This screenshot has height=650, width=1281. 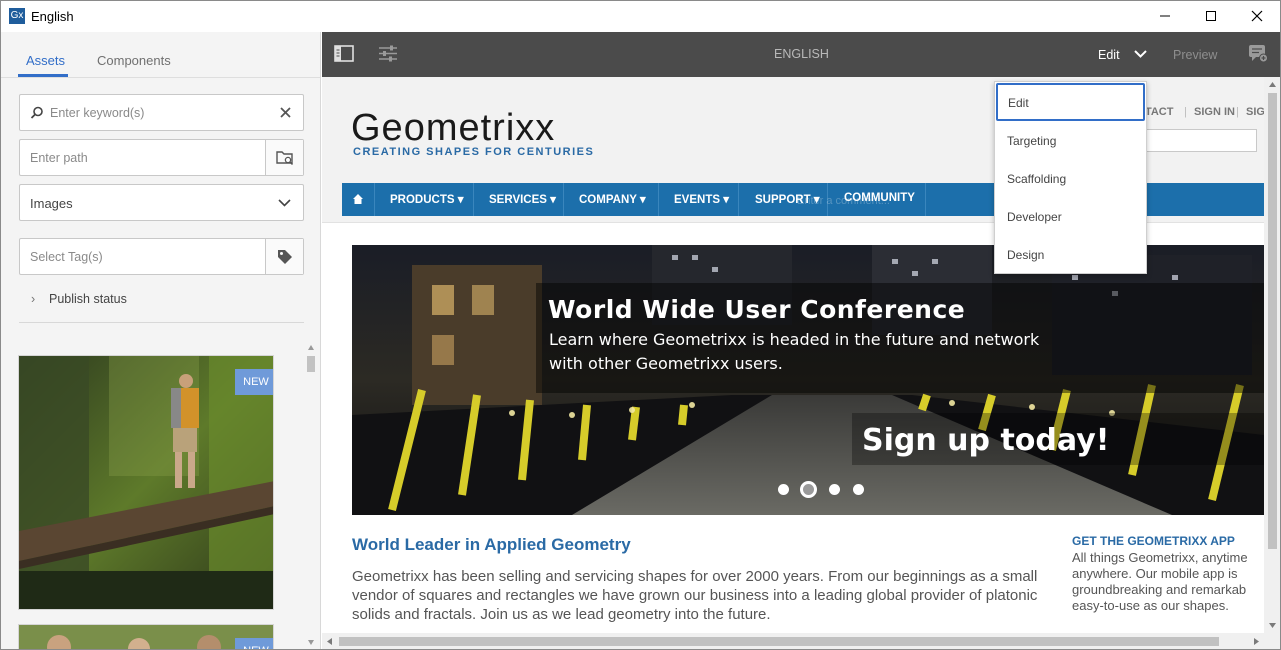 I want to click on nav-events: EVENTS ▾, so click(x=701, y=199).